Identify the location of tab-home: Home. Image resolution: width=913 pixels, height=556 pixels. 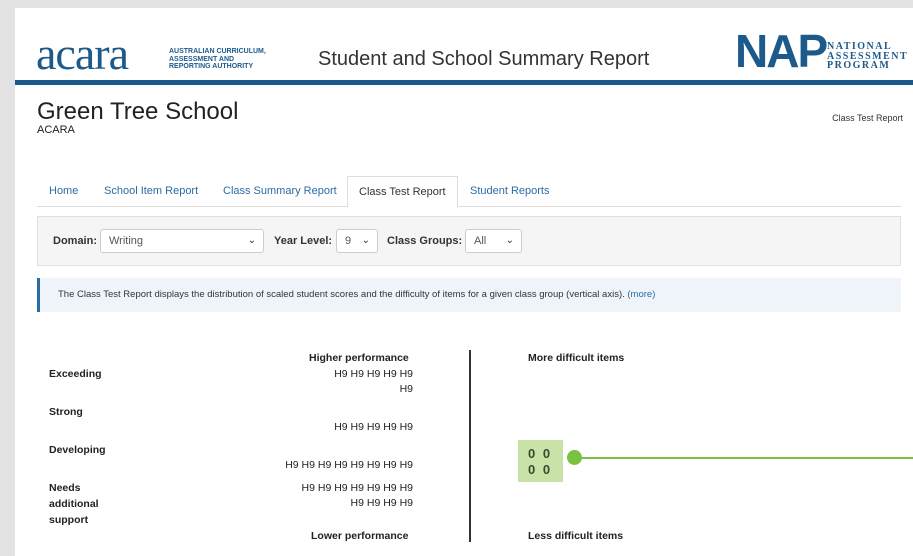
(63, 191).